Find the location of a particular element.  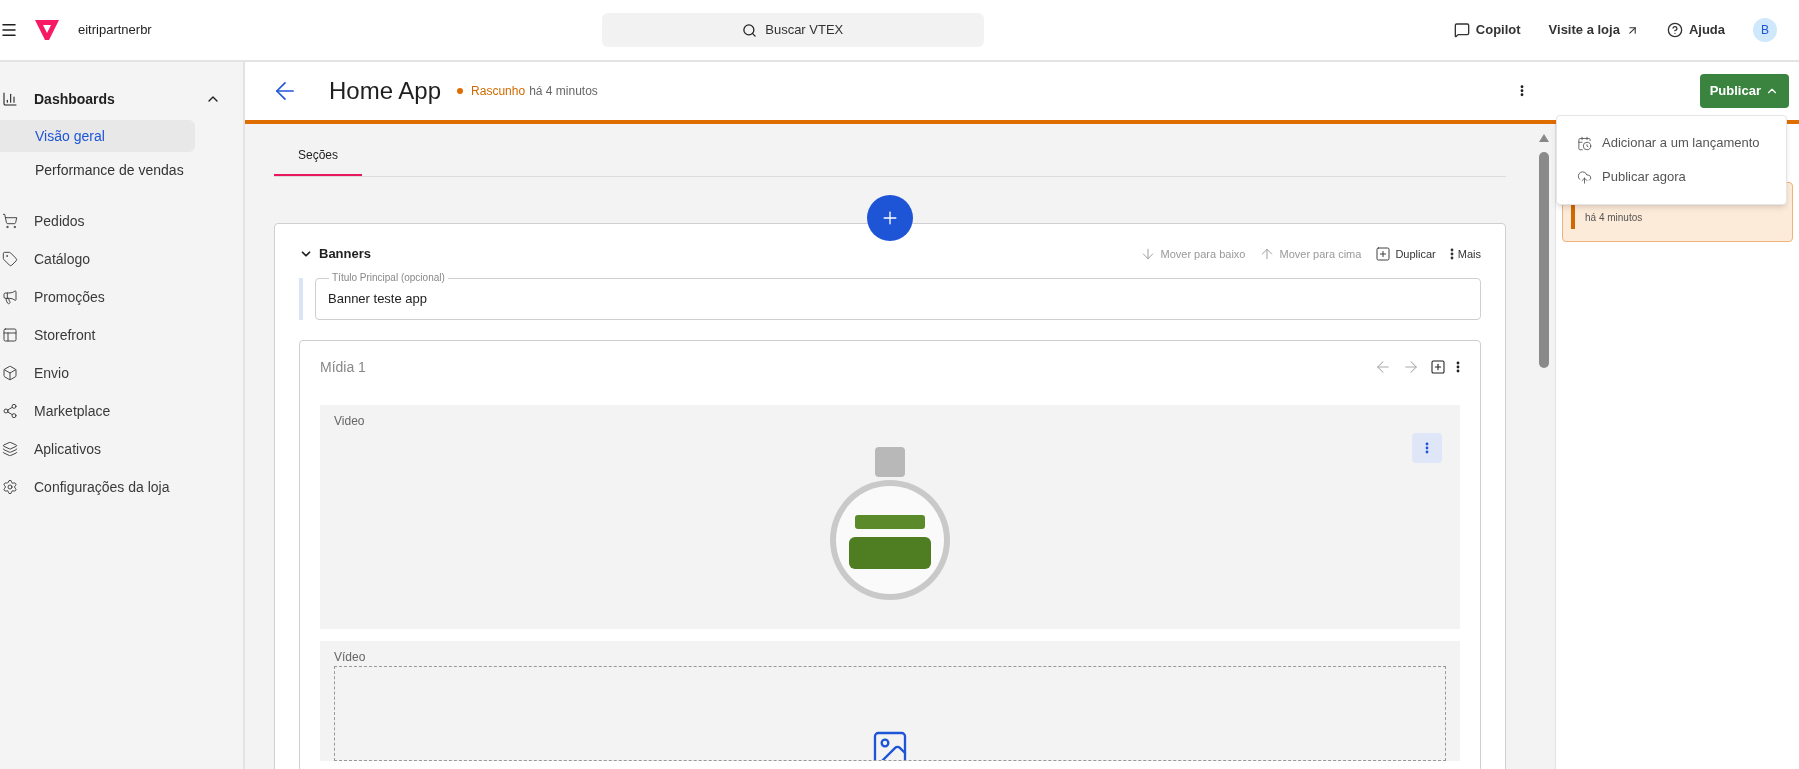

sidebar-subitem: Visão geral is located at coordinates (97, 136).